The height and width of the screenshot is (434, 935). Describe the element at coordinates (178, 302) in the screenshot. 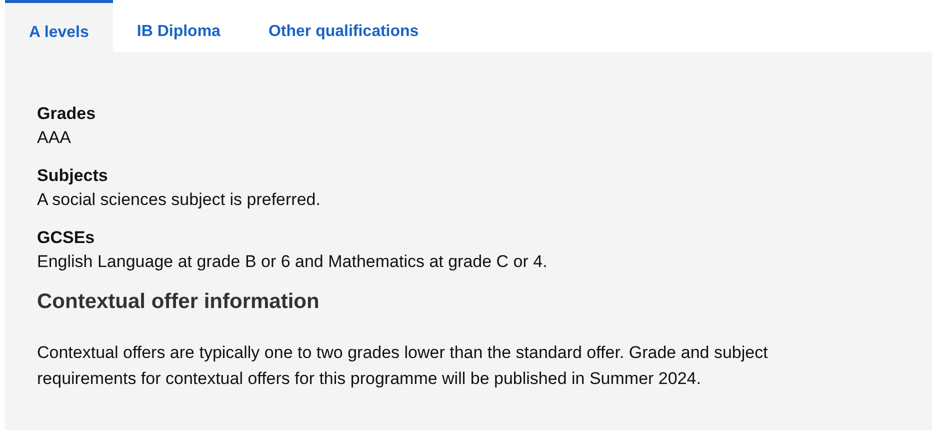

I see `section-heading: Contextual offer information` at that location.